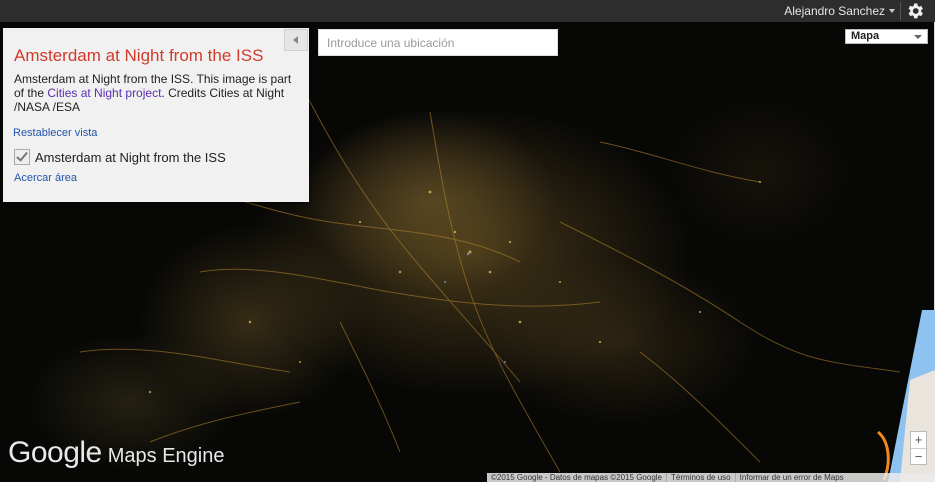 Image resolution: width=935 pixels, height=482 pixels. What do you see at coordinates (915, 11) in the screenshot?
I see `gear-icon` at bounding box center [915, 11].